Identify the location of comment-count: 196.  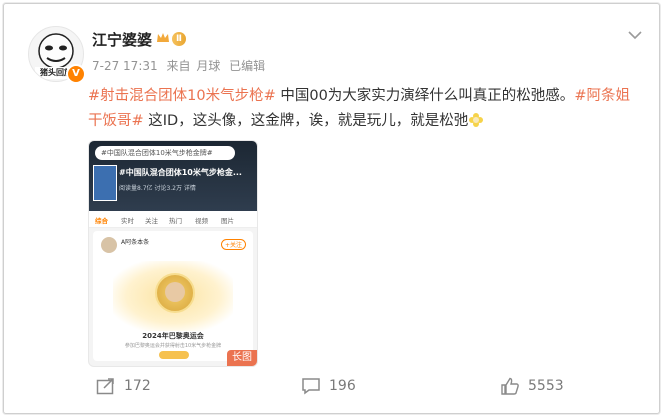
(342, 386).